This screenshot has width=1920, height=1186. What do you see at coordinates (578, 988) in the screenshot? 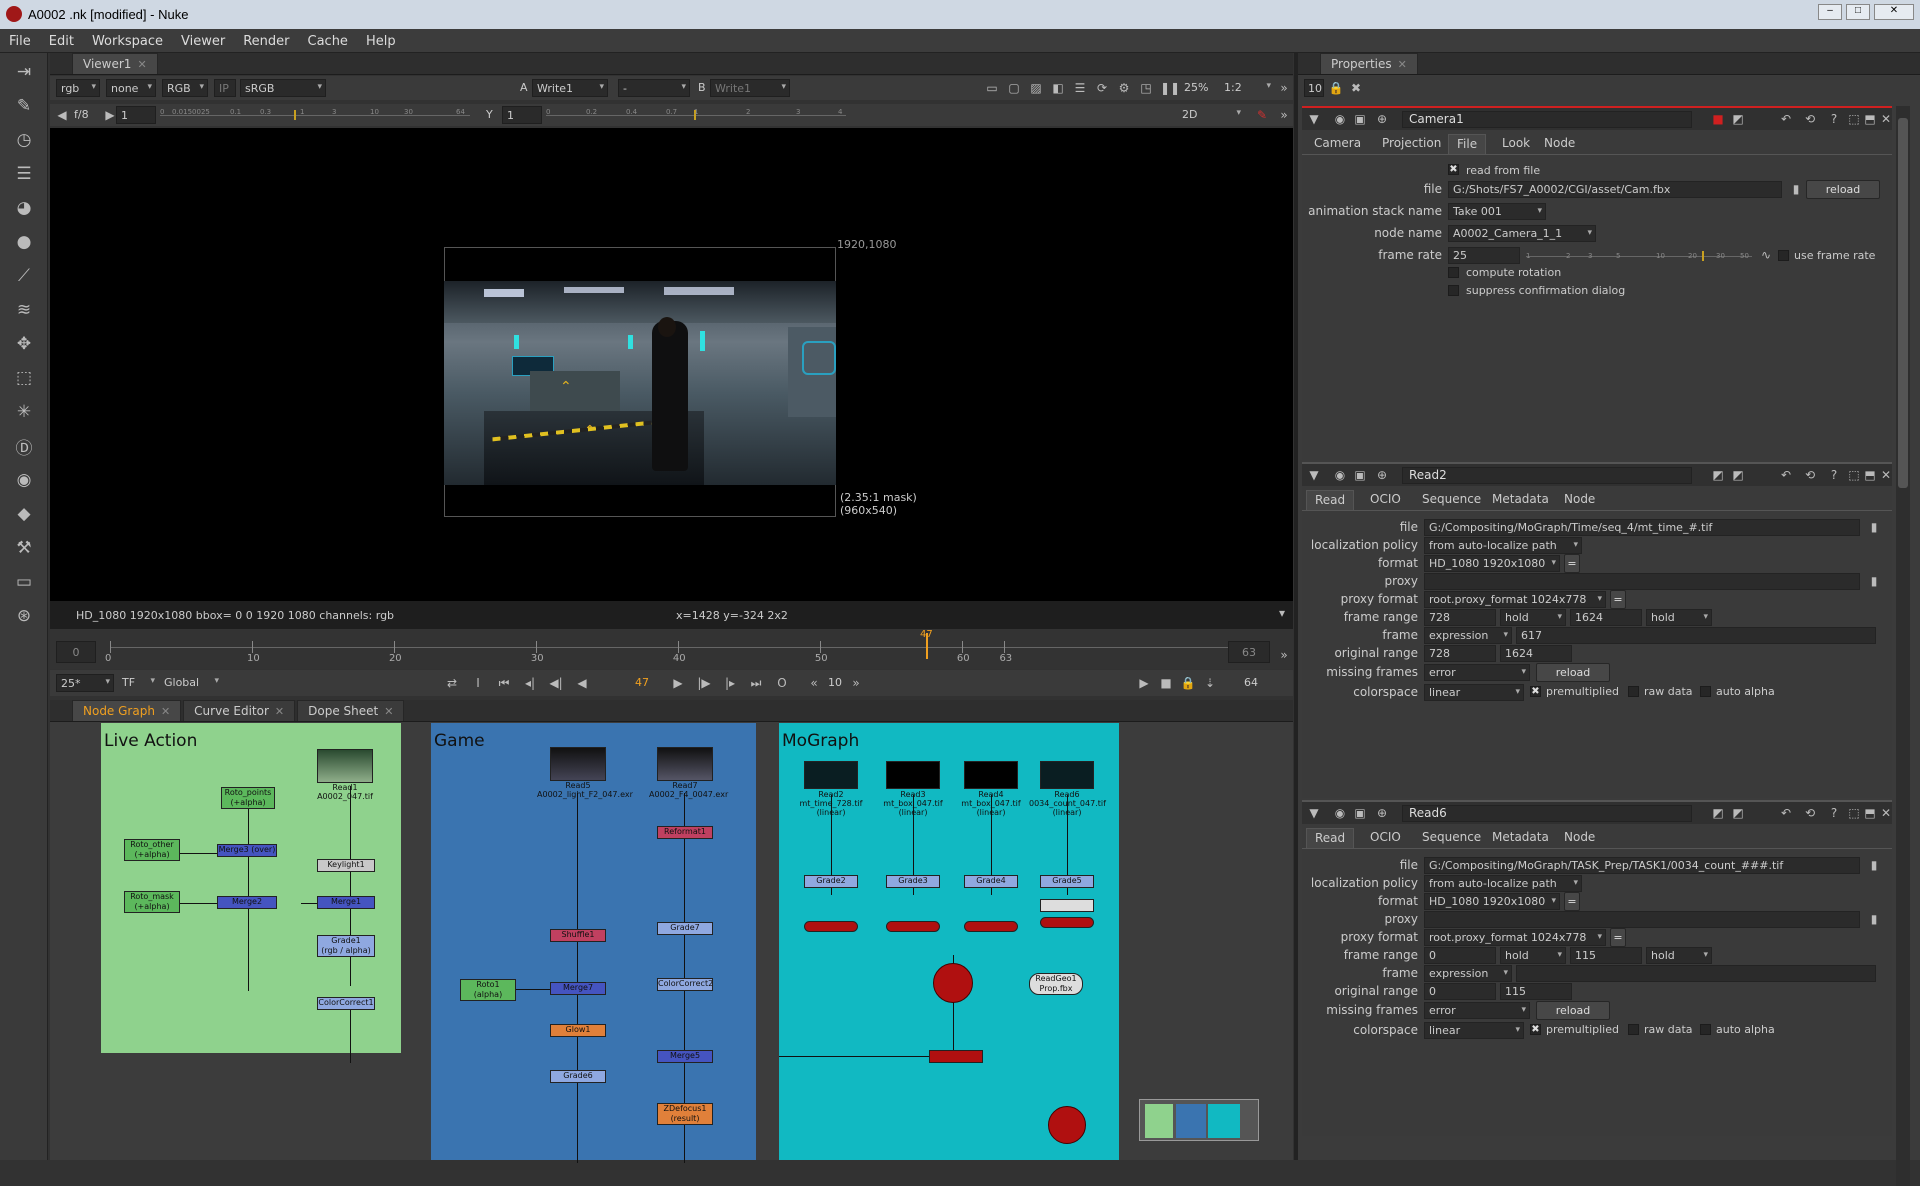
I see `node-merge7: Merge7 (over)` at bounding box center [578, 988].